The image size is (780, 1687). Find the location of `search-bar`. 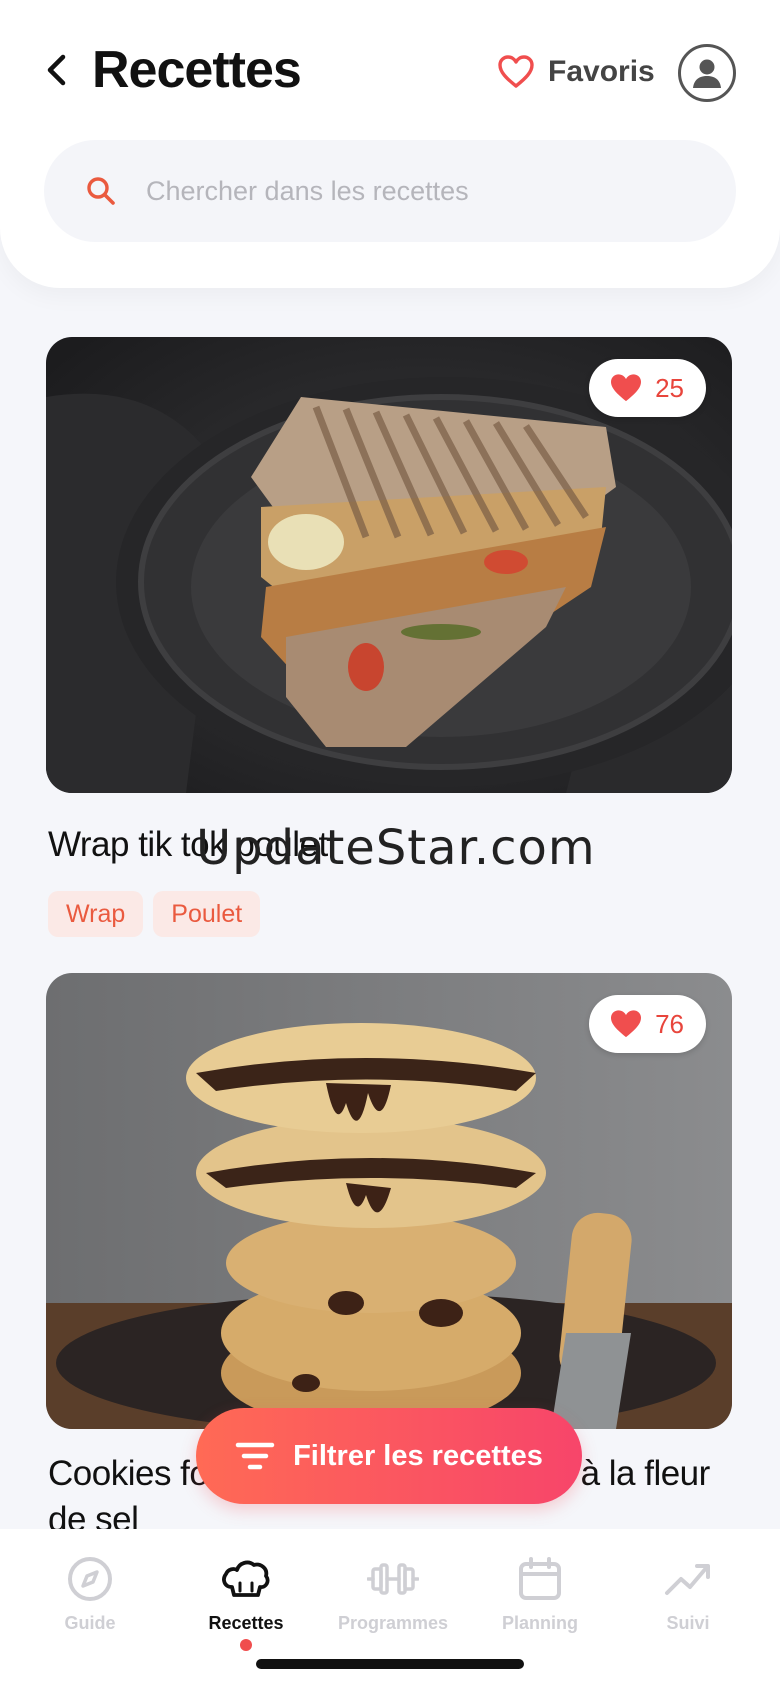

search-bar is located at coordinates (390, 191).